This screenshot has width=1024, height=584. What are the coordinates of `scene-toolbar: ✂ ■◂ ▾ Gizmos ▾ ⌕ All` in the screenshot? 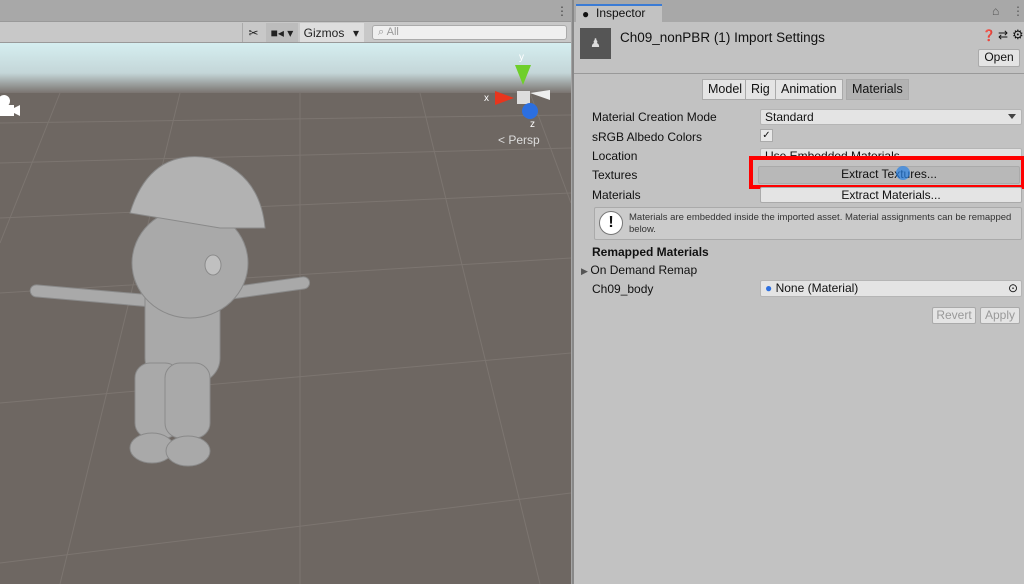 It's located at (285, 32).